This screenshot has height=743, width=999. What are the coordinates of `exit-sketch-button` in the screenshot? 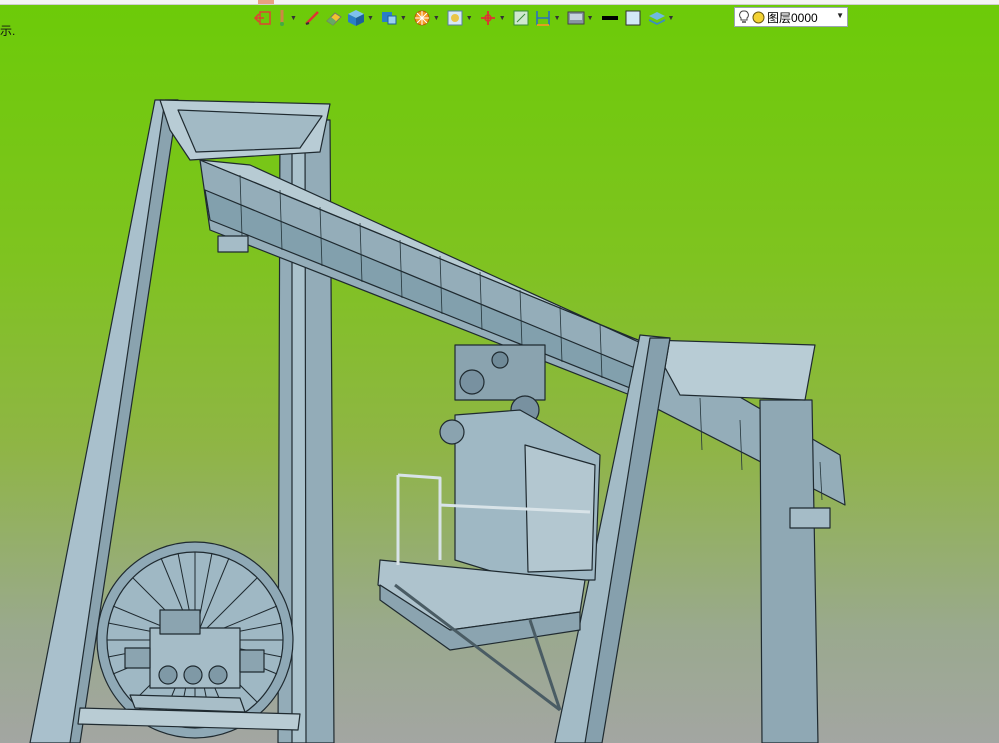 It's located at (263, 18).